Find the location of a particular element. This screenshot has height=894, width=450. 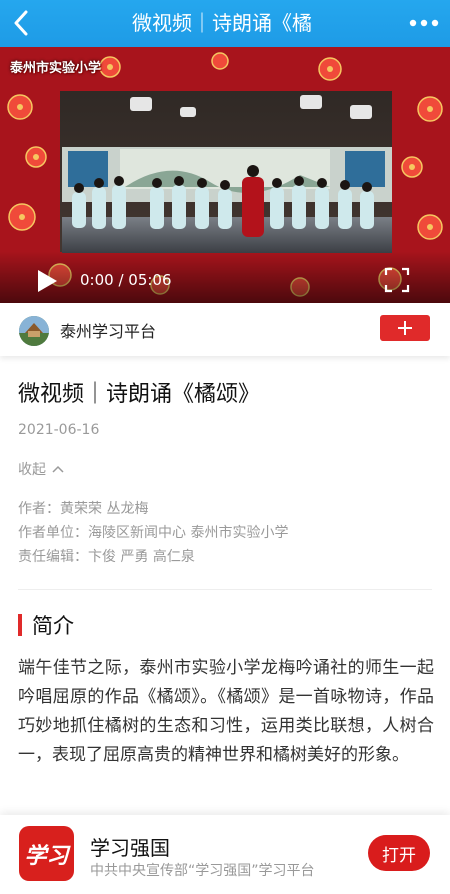

page-title: 微视频｜诗朗诵《橘 is located at coordinates (222, 23).